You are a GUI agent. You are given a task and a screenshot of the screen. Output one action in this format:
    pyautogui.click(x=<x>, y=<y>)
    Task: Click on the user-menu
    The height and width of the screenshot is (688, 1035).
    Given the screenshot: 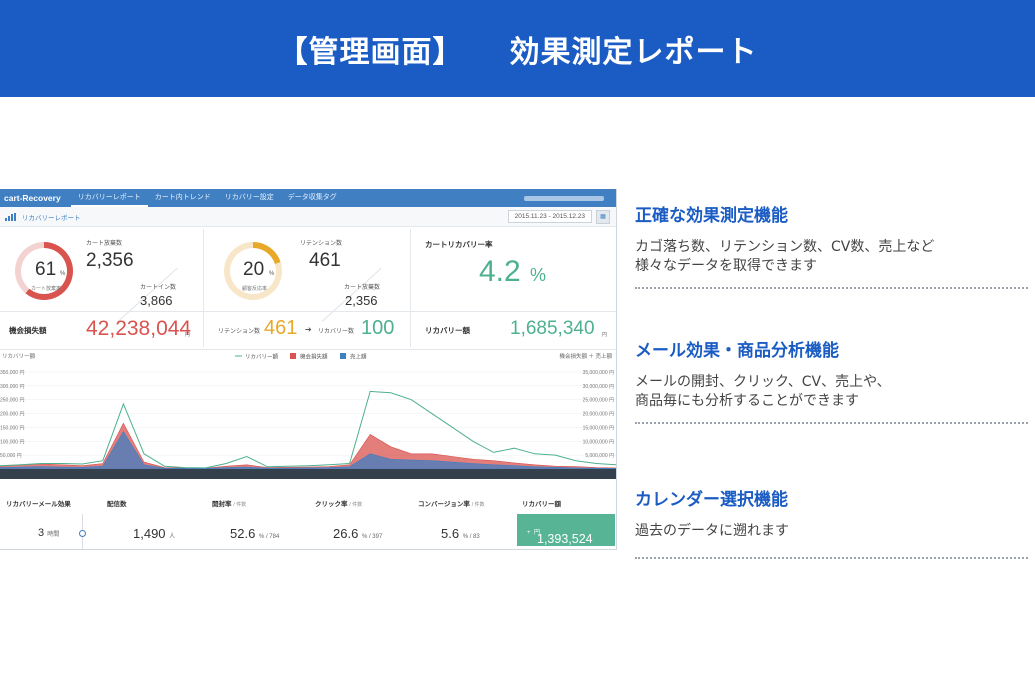 What is the action you would take?
    pyautogui.click(x=564, y=198)
    